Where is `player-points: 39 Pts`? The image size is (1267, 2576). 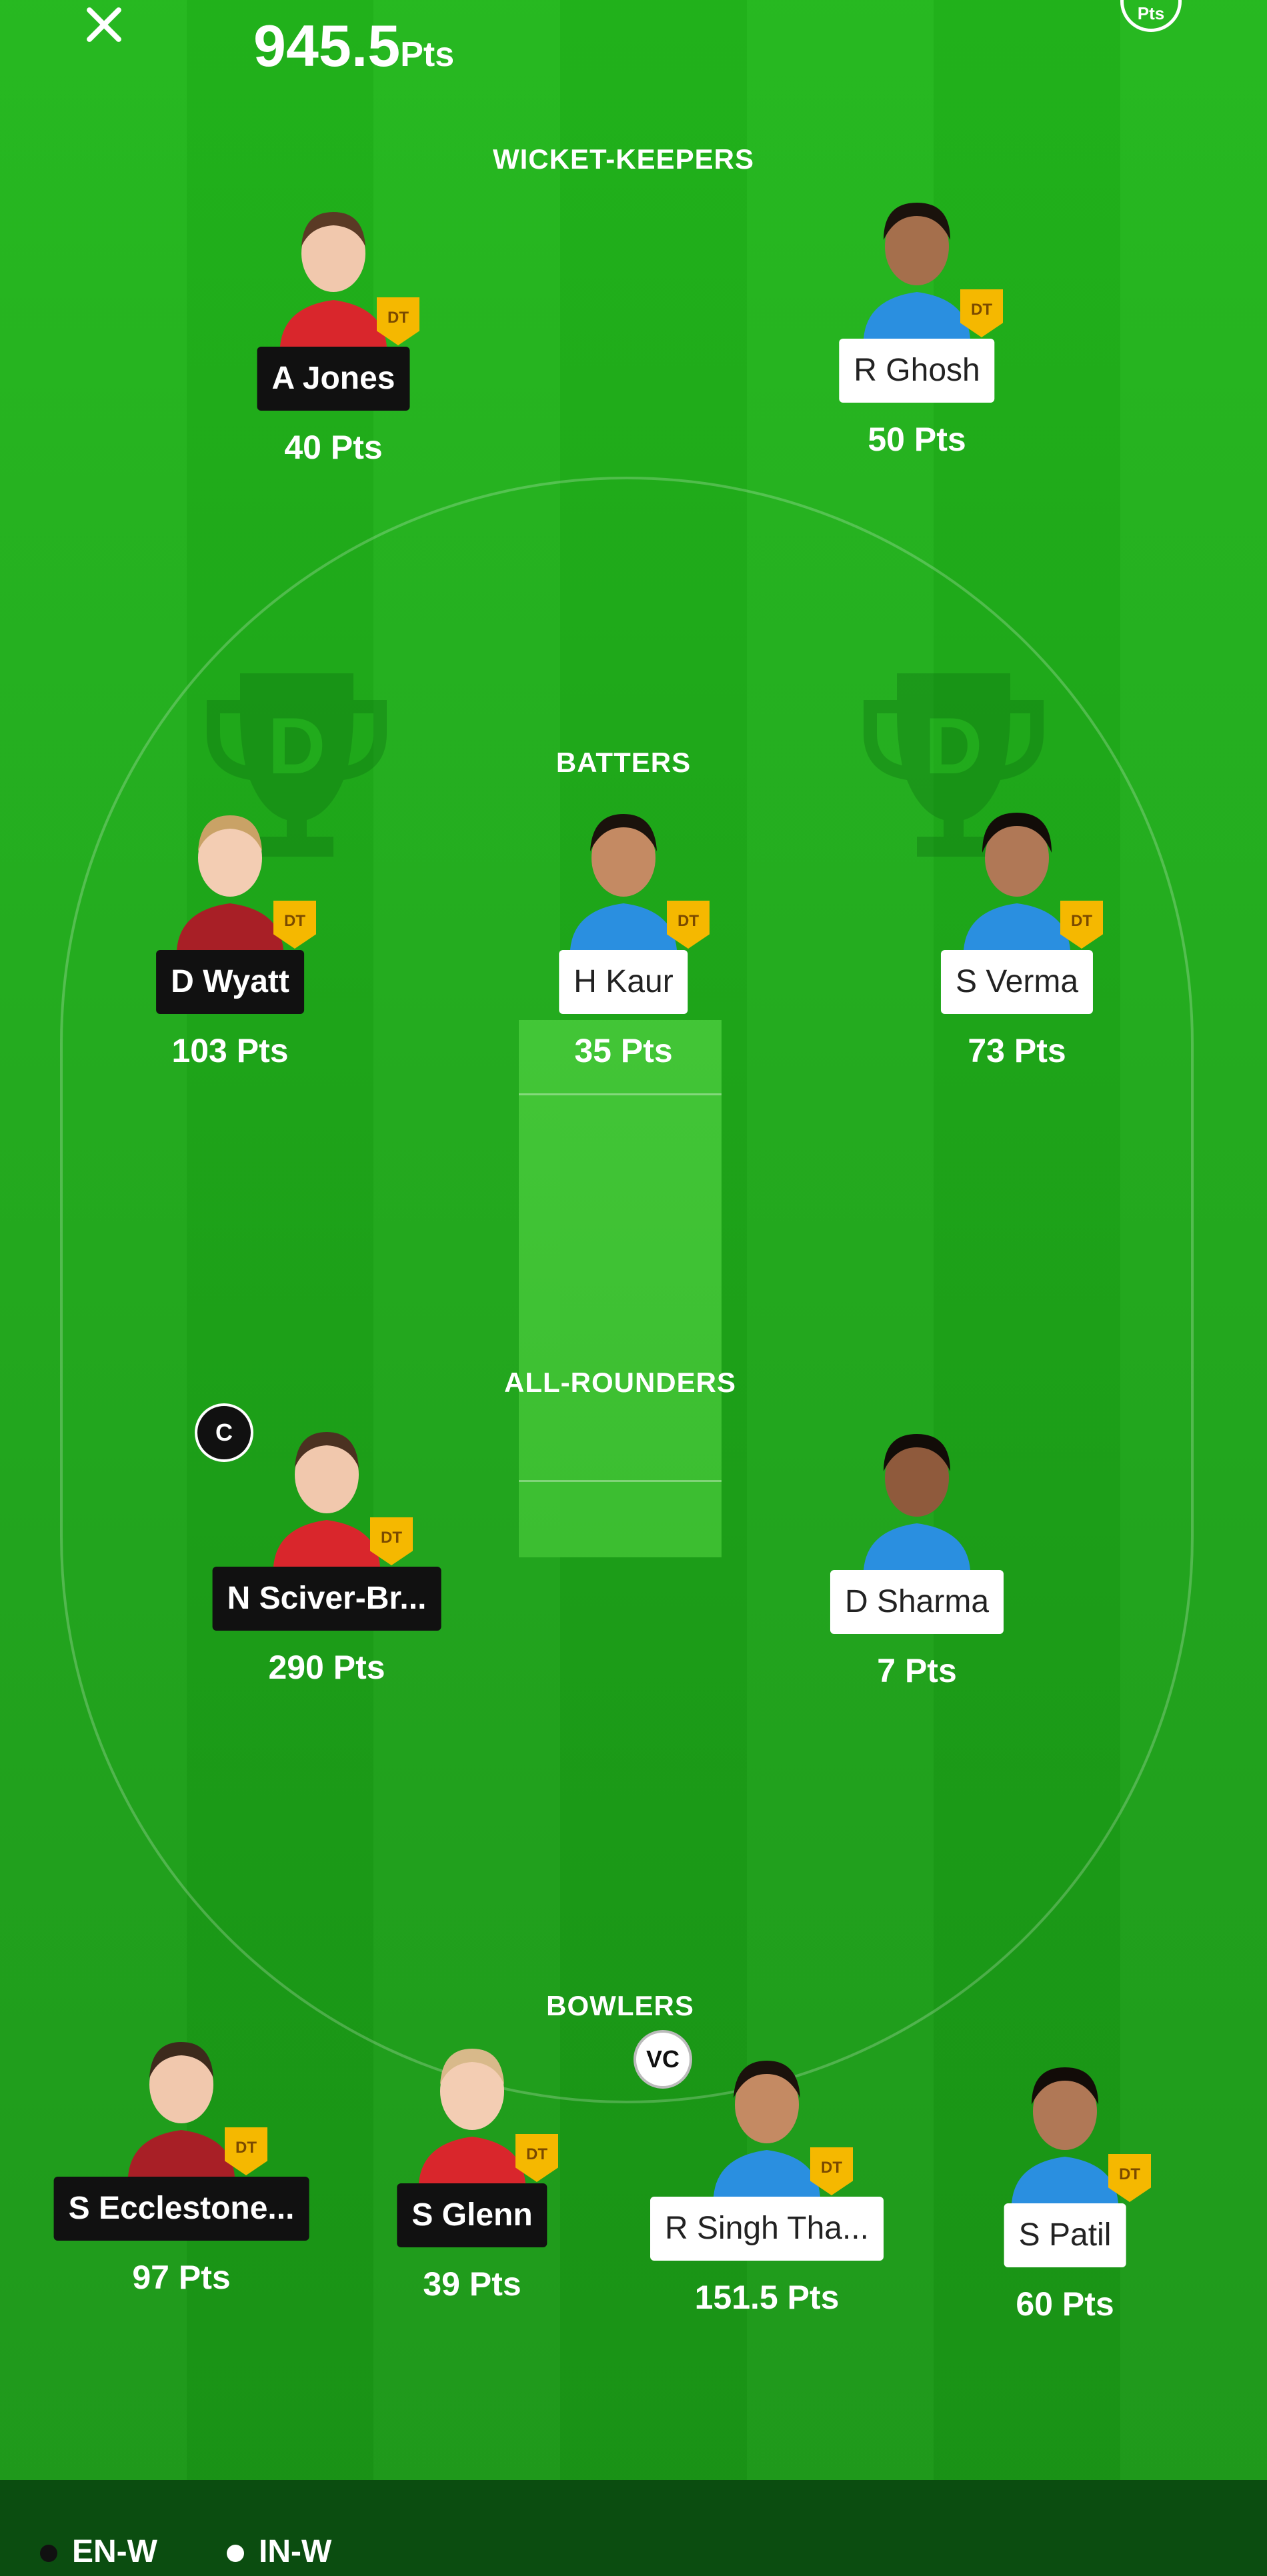 player-points: 39 Pts is located at coordinates (472, 2284).